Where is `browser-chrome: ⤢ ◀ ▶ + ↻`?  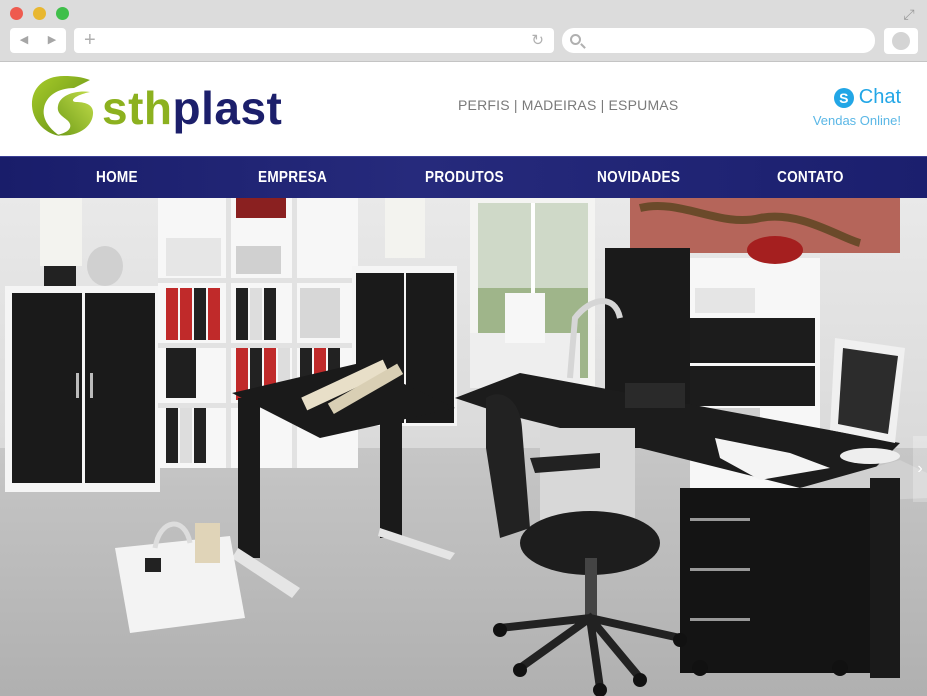
browser-chrome: ⤢ ◀ ▶ + ↻ is located at coordinates (463, 31).